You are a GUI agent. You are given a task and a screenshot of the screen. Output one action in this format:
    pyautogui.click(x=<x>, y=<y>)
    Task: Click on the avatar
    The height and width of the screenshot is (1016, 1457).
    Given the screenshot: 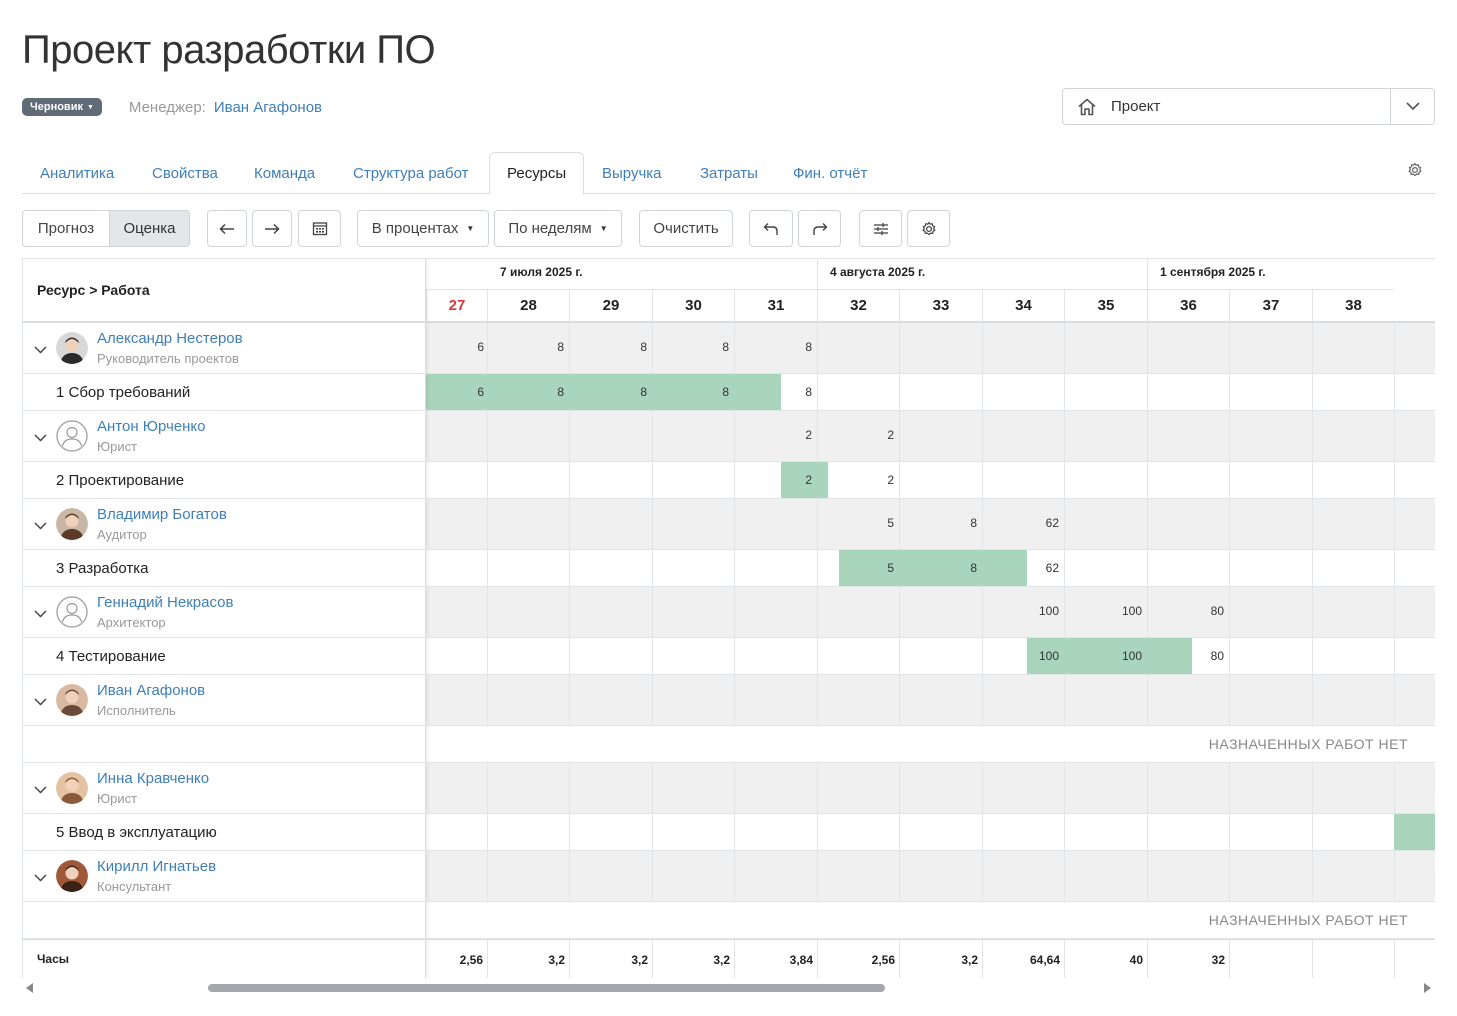 What is the action you would take?
    pyautogui.click(x=72, y=436)
    